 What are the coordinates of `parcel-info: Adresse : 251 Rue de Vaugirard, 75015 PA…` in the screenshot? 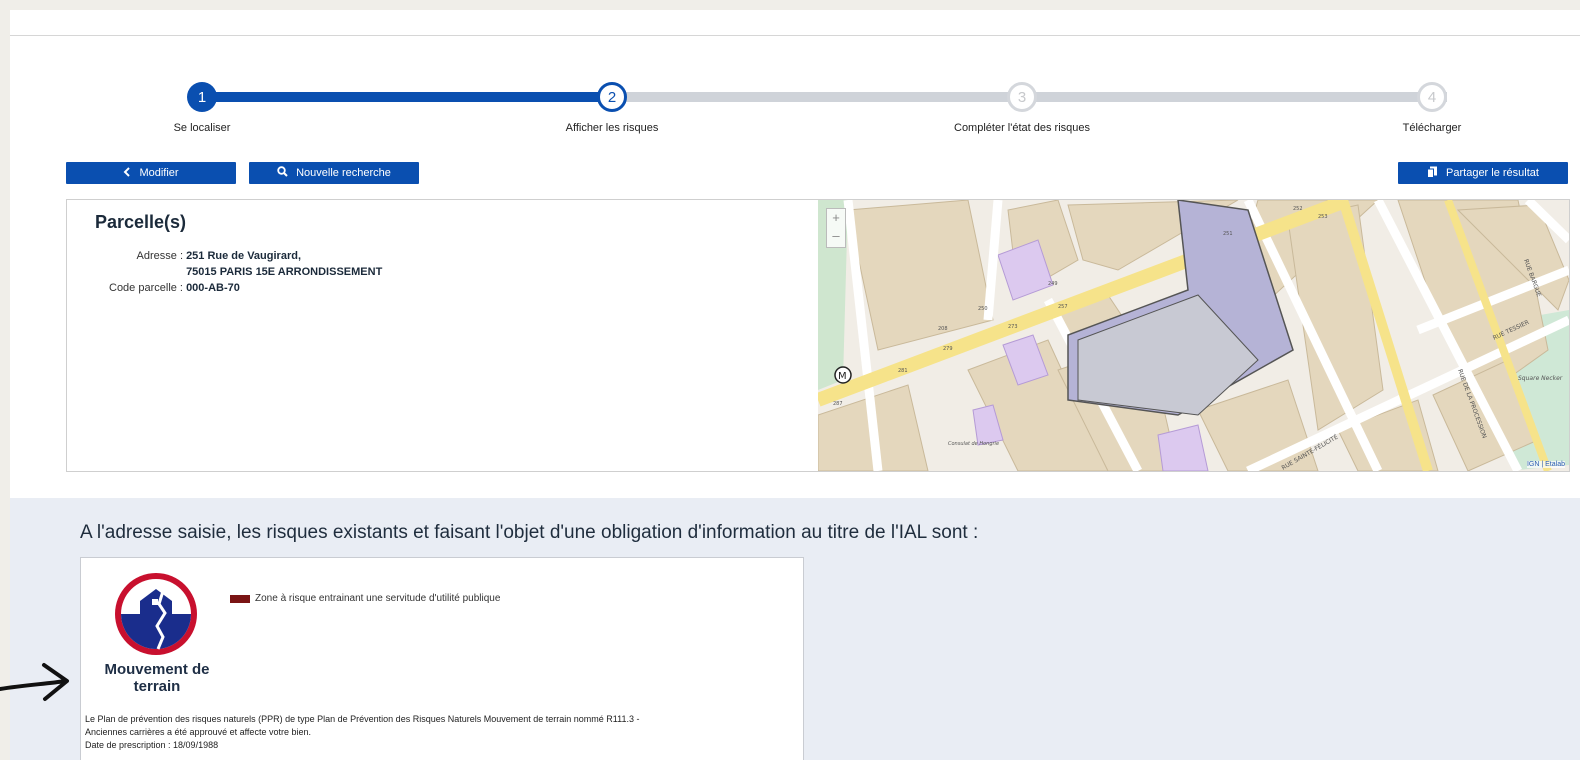 It's located at (234, 272).